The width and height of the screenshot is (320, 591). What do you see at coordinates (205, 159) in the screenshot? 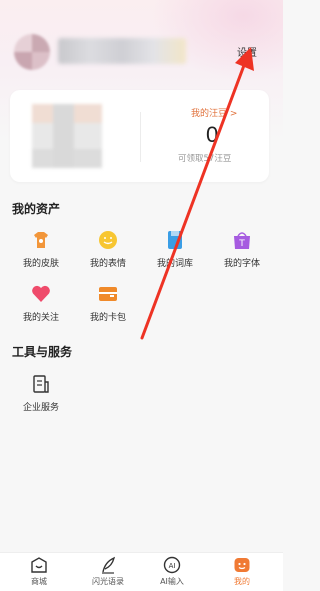
I see `points-subtitle: 可领取57汪豆` at bounding box center [205, 159].